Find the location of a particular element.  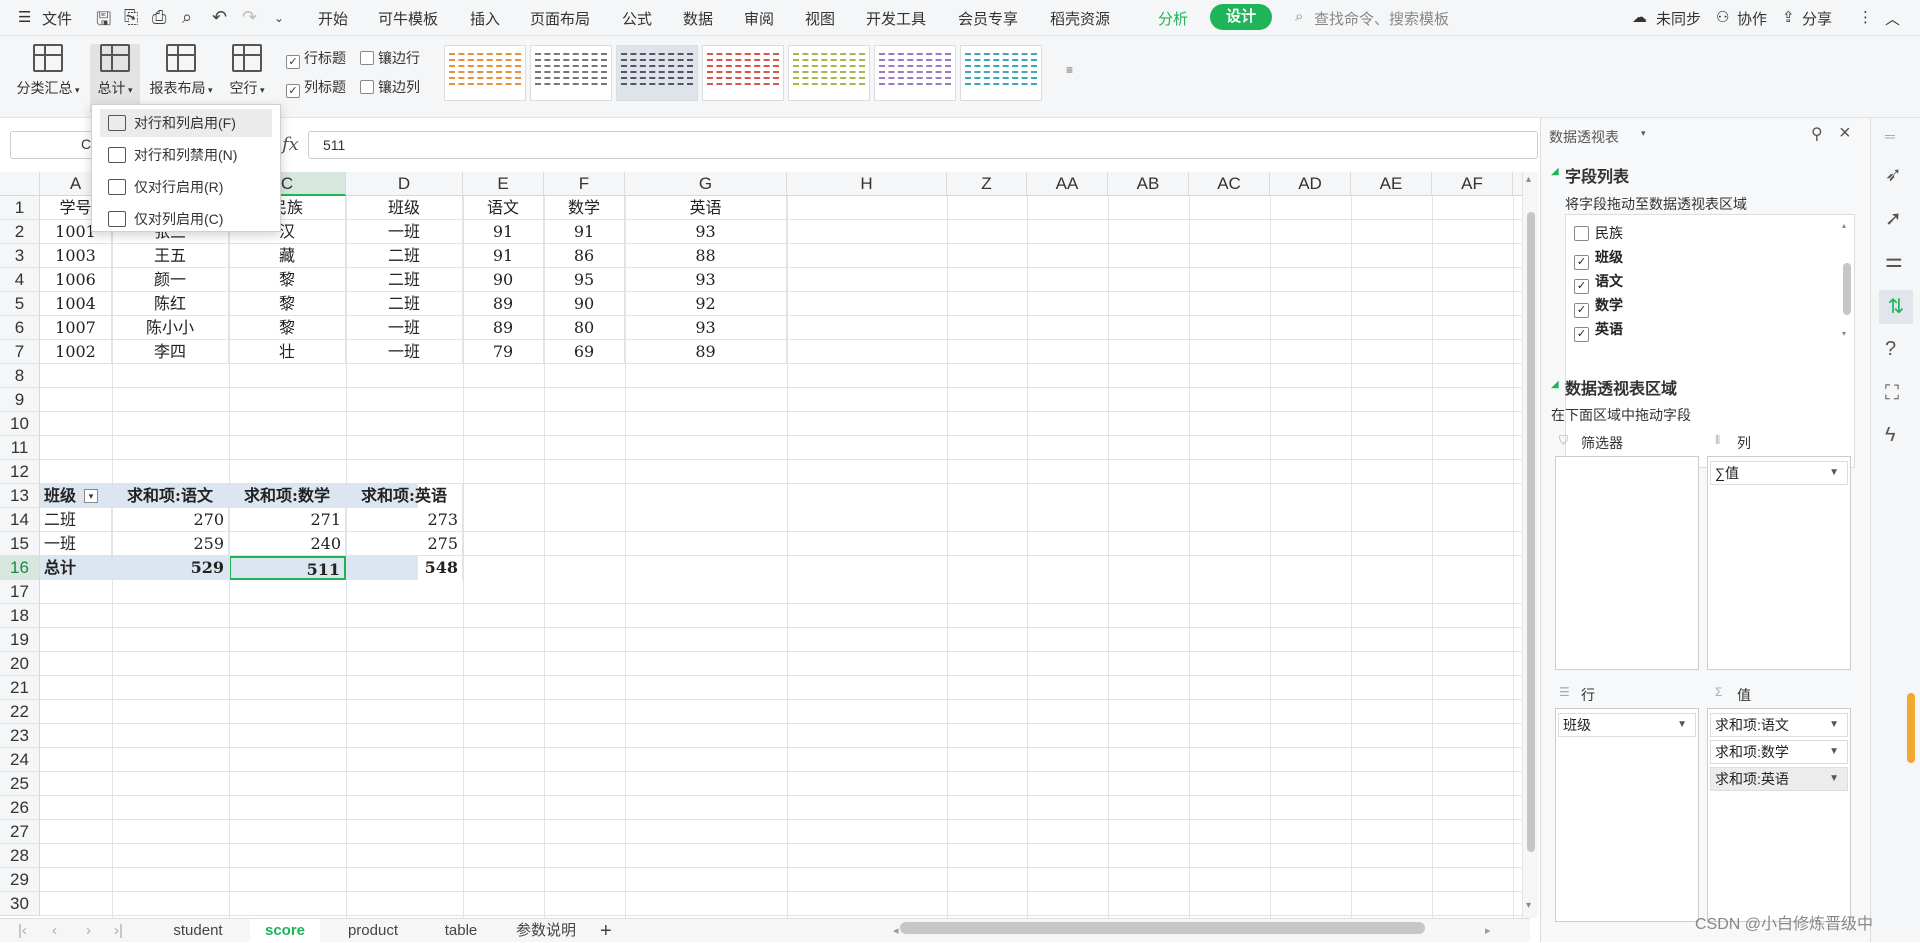

row-header: 16 is located at coordinates (20, 568).